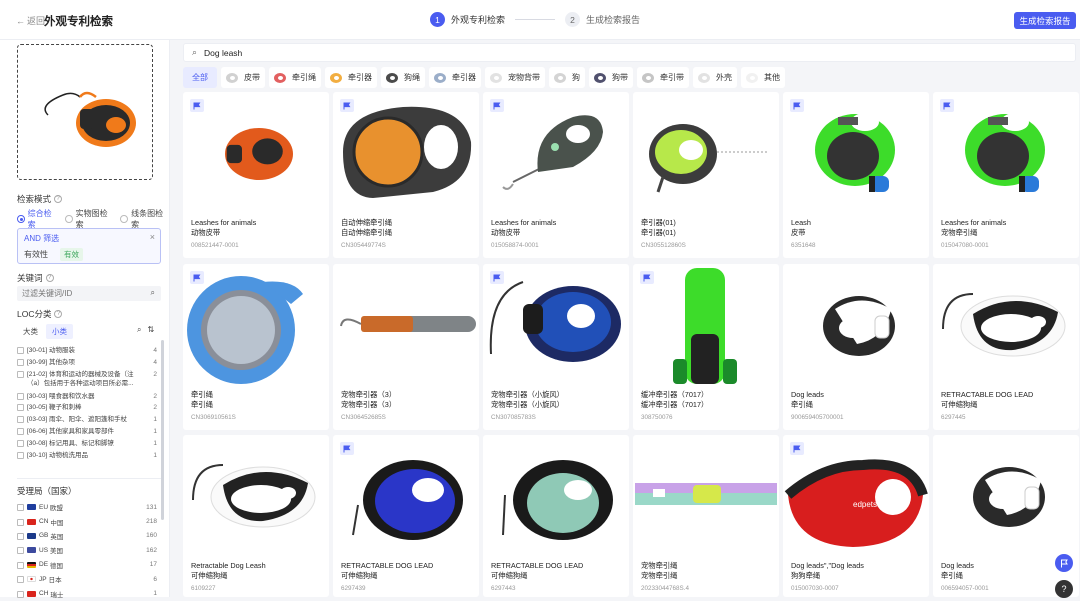 The width and height of the screenshot is (1080, 601). What do you see at coordinates (1064, 589) in the screenshot?
I see `help-button: ?` at bounding box center [1064, 589].